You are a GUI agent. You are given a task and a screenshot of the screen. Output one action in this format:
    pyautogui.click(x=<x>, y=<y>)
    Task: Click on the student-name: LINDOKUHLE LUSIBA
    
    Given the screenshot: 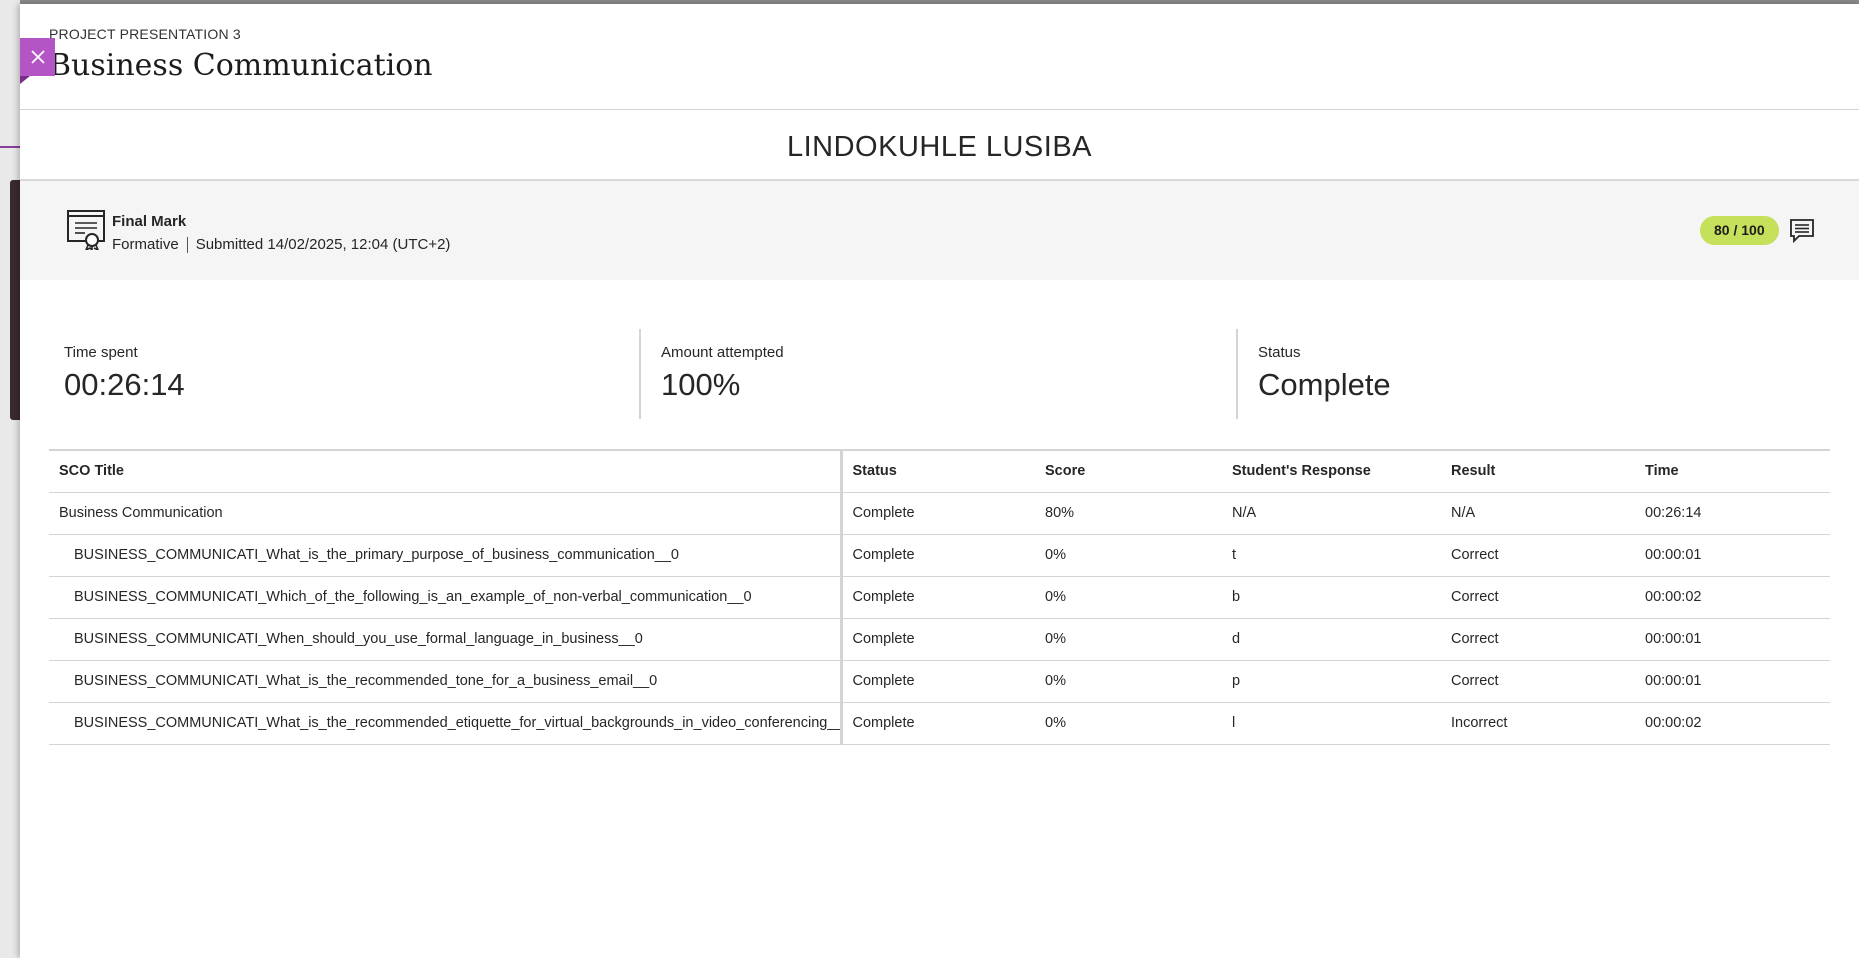 What is the action you would take?
    pyautogui.click(x=939, y=147)
    